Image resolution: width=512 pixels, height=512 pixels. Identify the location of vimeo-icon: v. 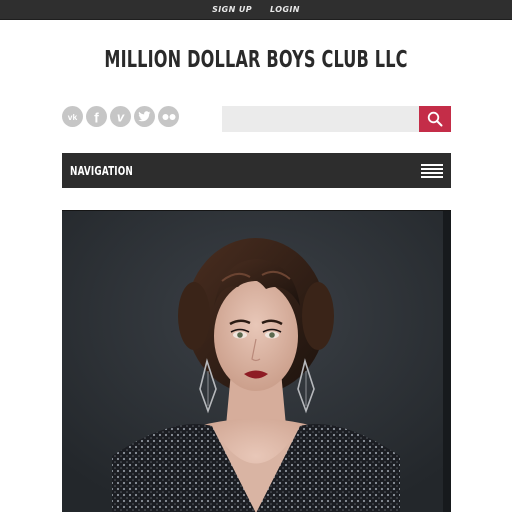
(120, 116).